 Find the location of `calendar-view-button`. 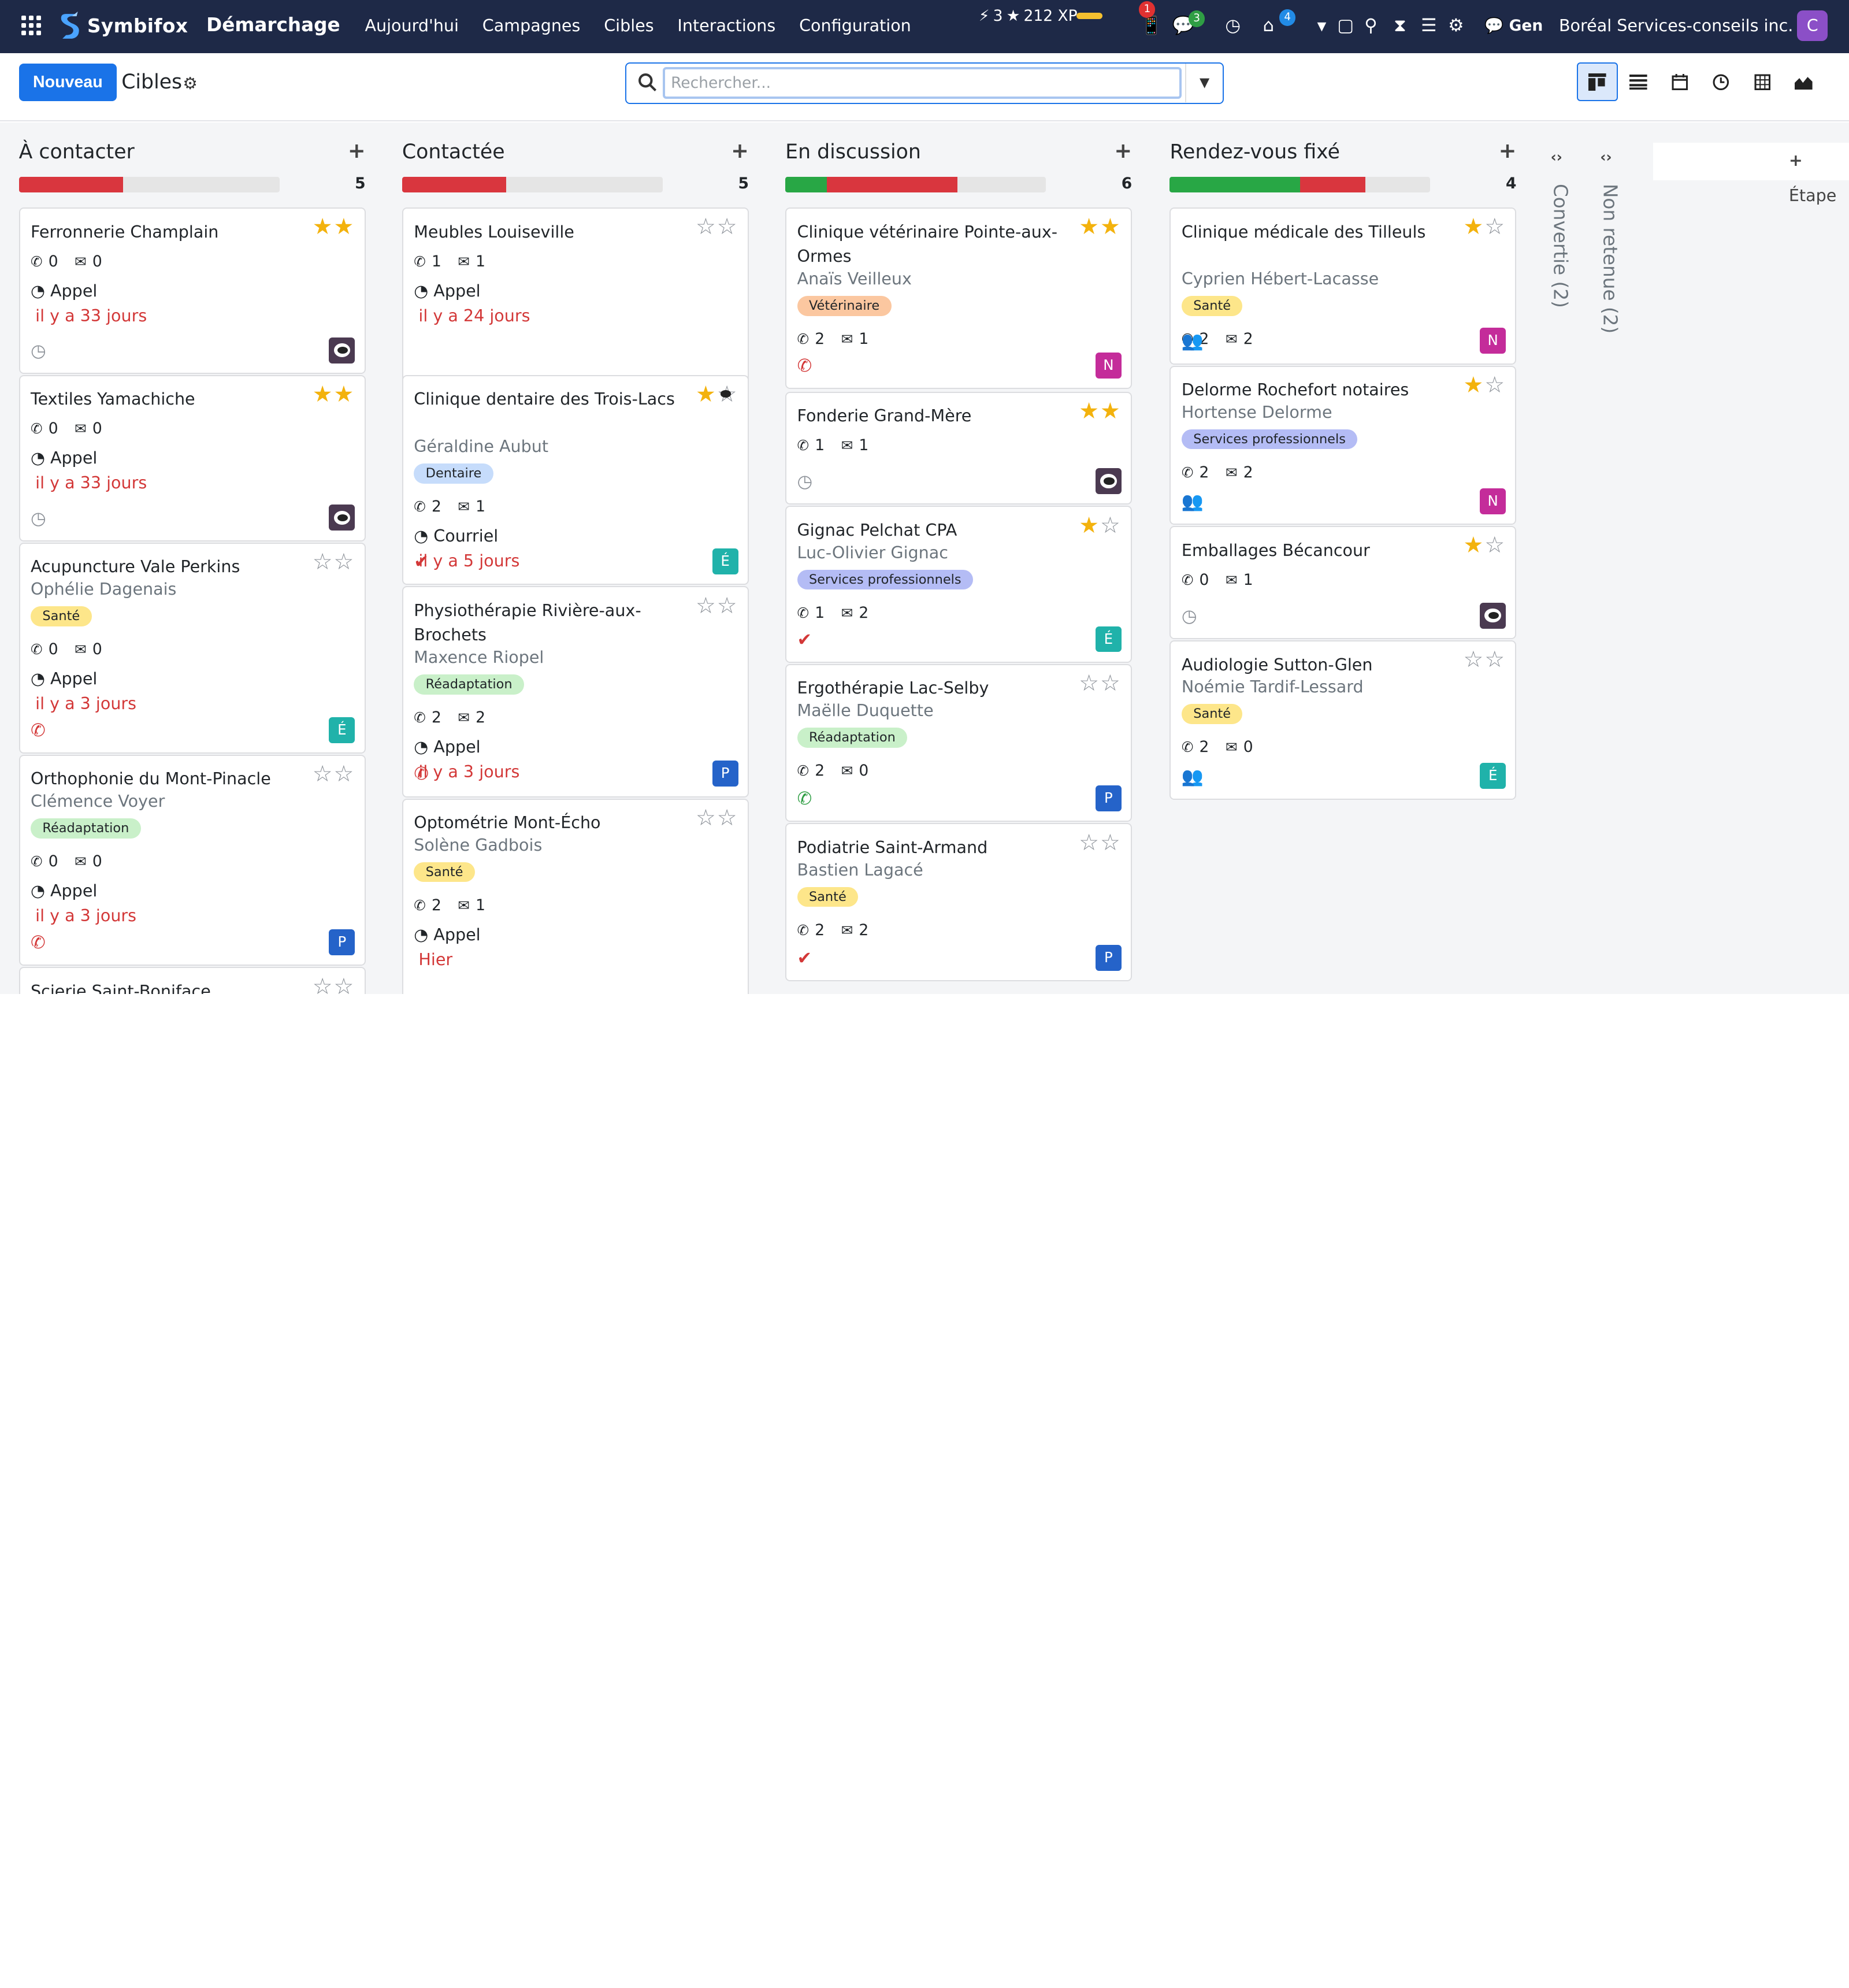

calendar-view-button is located at coordinates (1679, 81).